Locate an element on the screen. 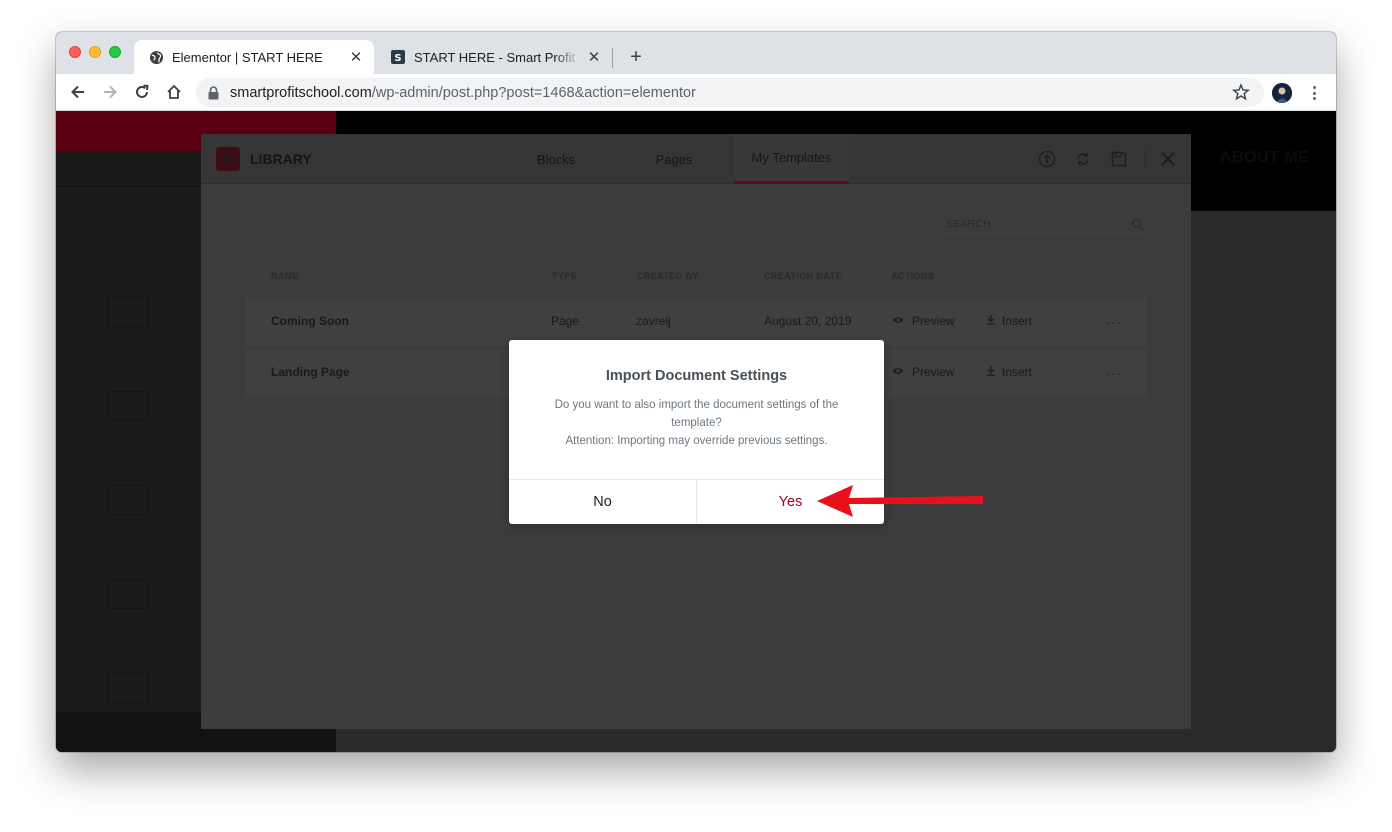 The image size is (1392, 832). home-icon is located at coordinates (174, 92).